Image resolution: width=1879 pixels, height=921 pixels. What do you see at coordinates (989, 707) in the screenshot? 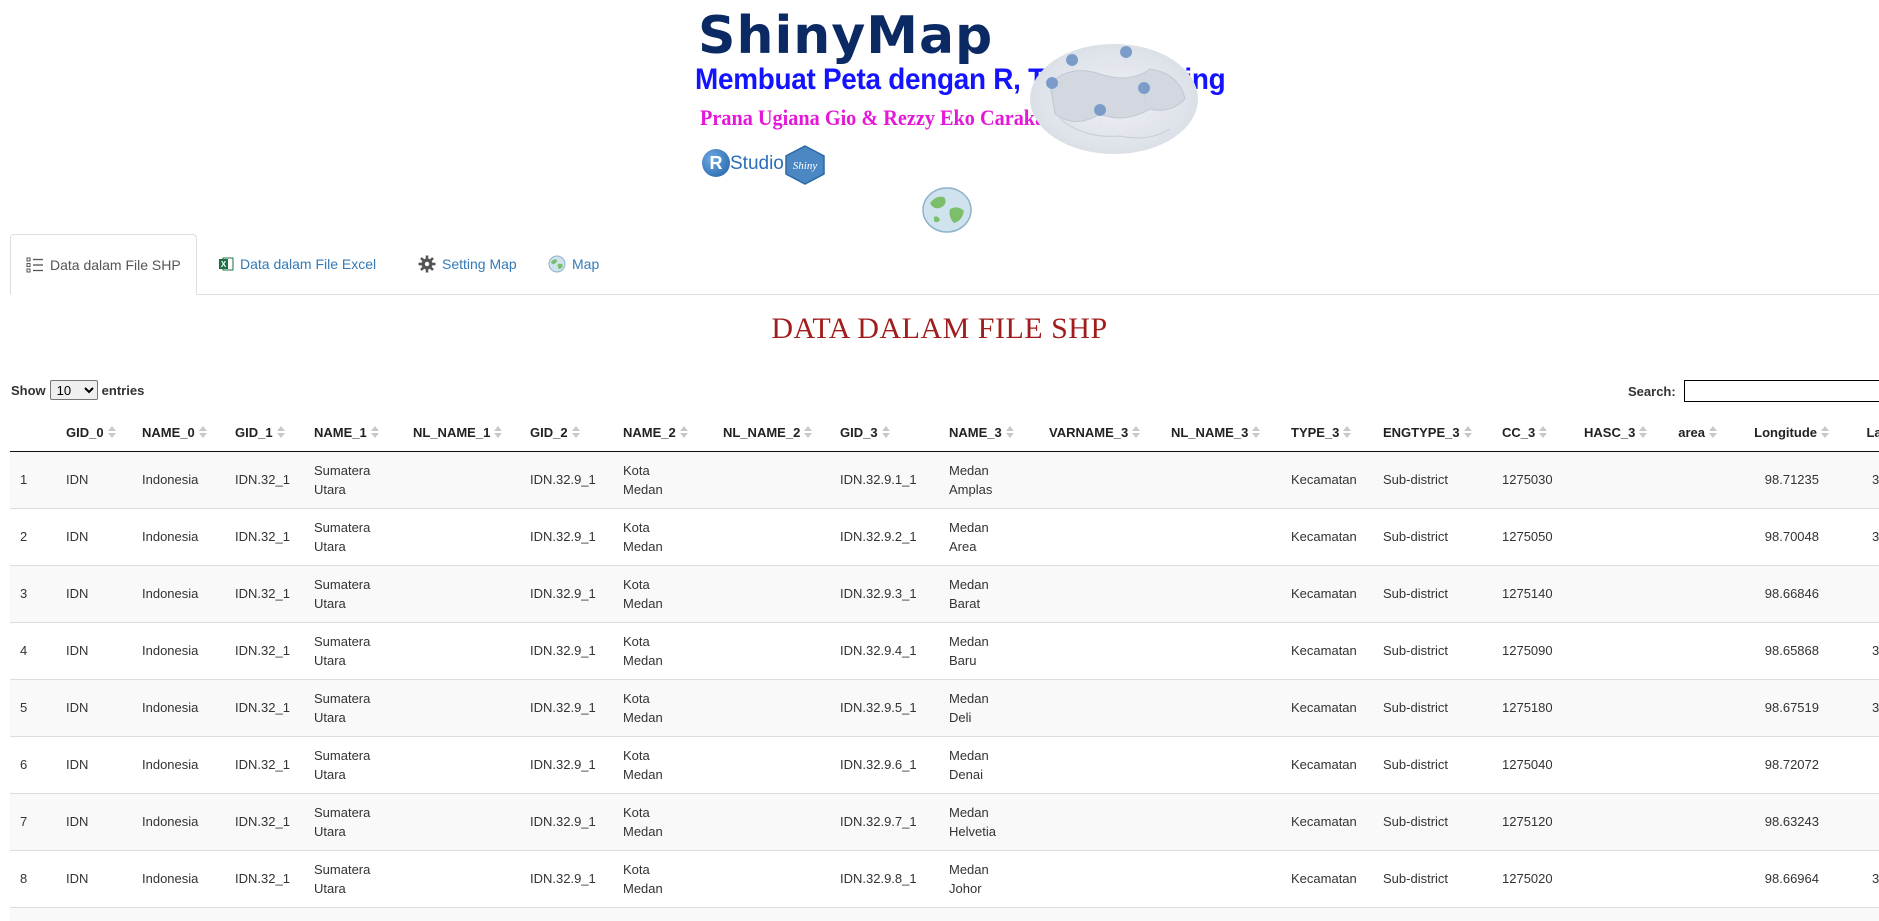
I see `cell-name_3: Medan Deli` at bounding box center [989, 707].